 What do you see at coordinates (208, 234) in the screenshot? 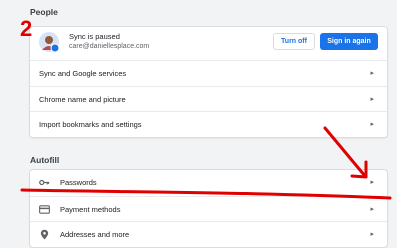
I see `addresses-row: Addresses and more ▸` at bounding box center [208, 234].